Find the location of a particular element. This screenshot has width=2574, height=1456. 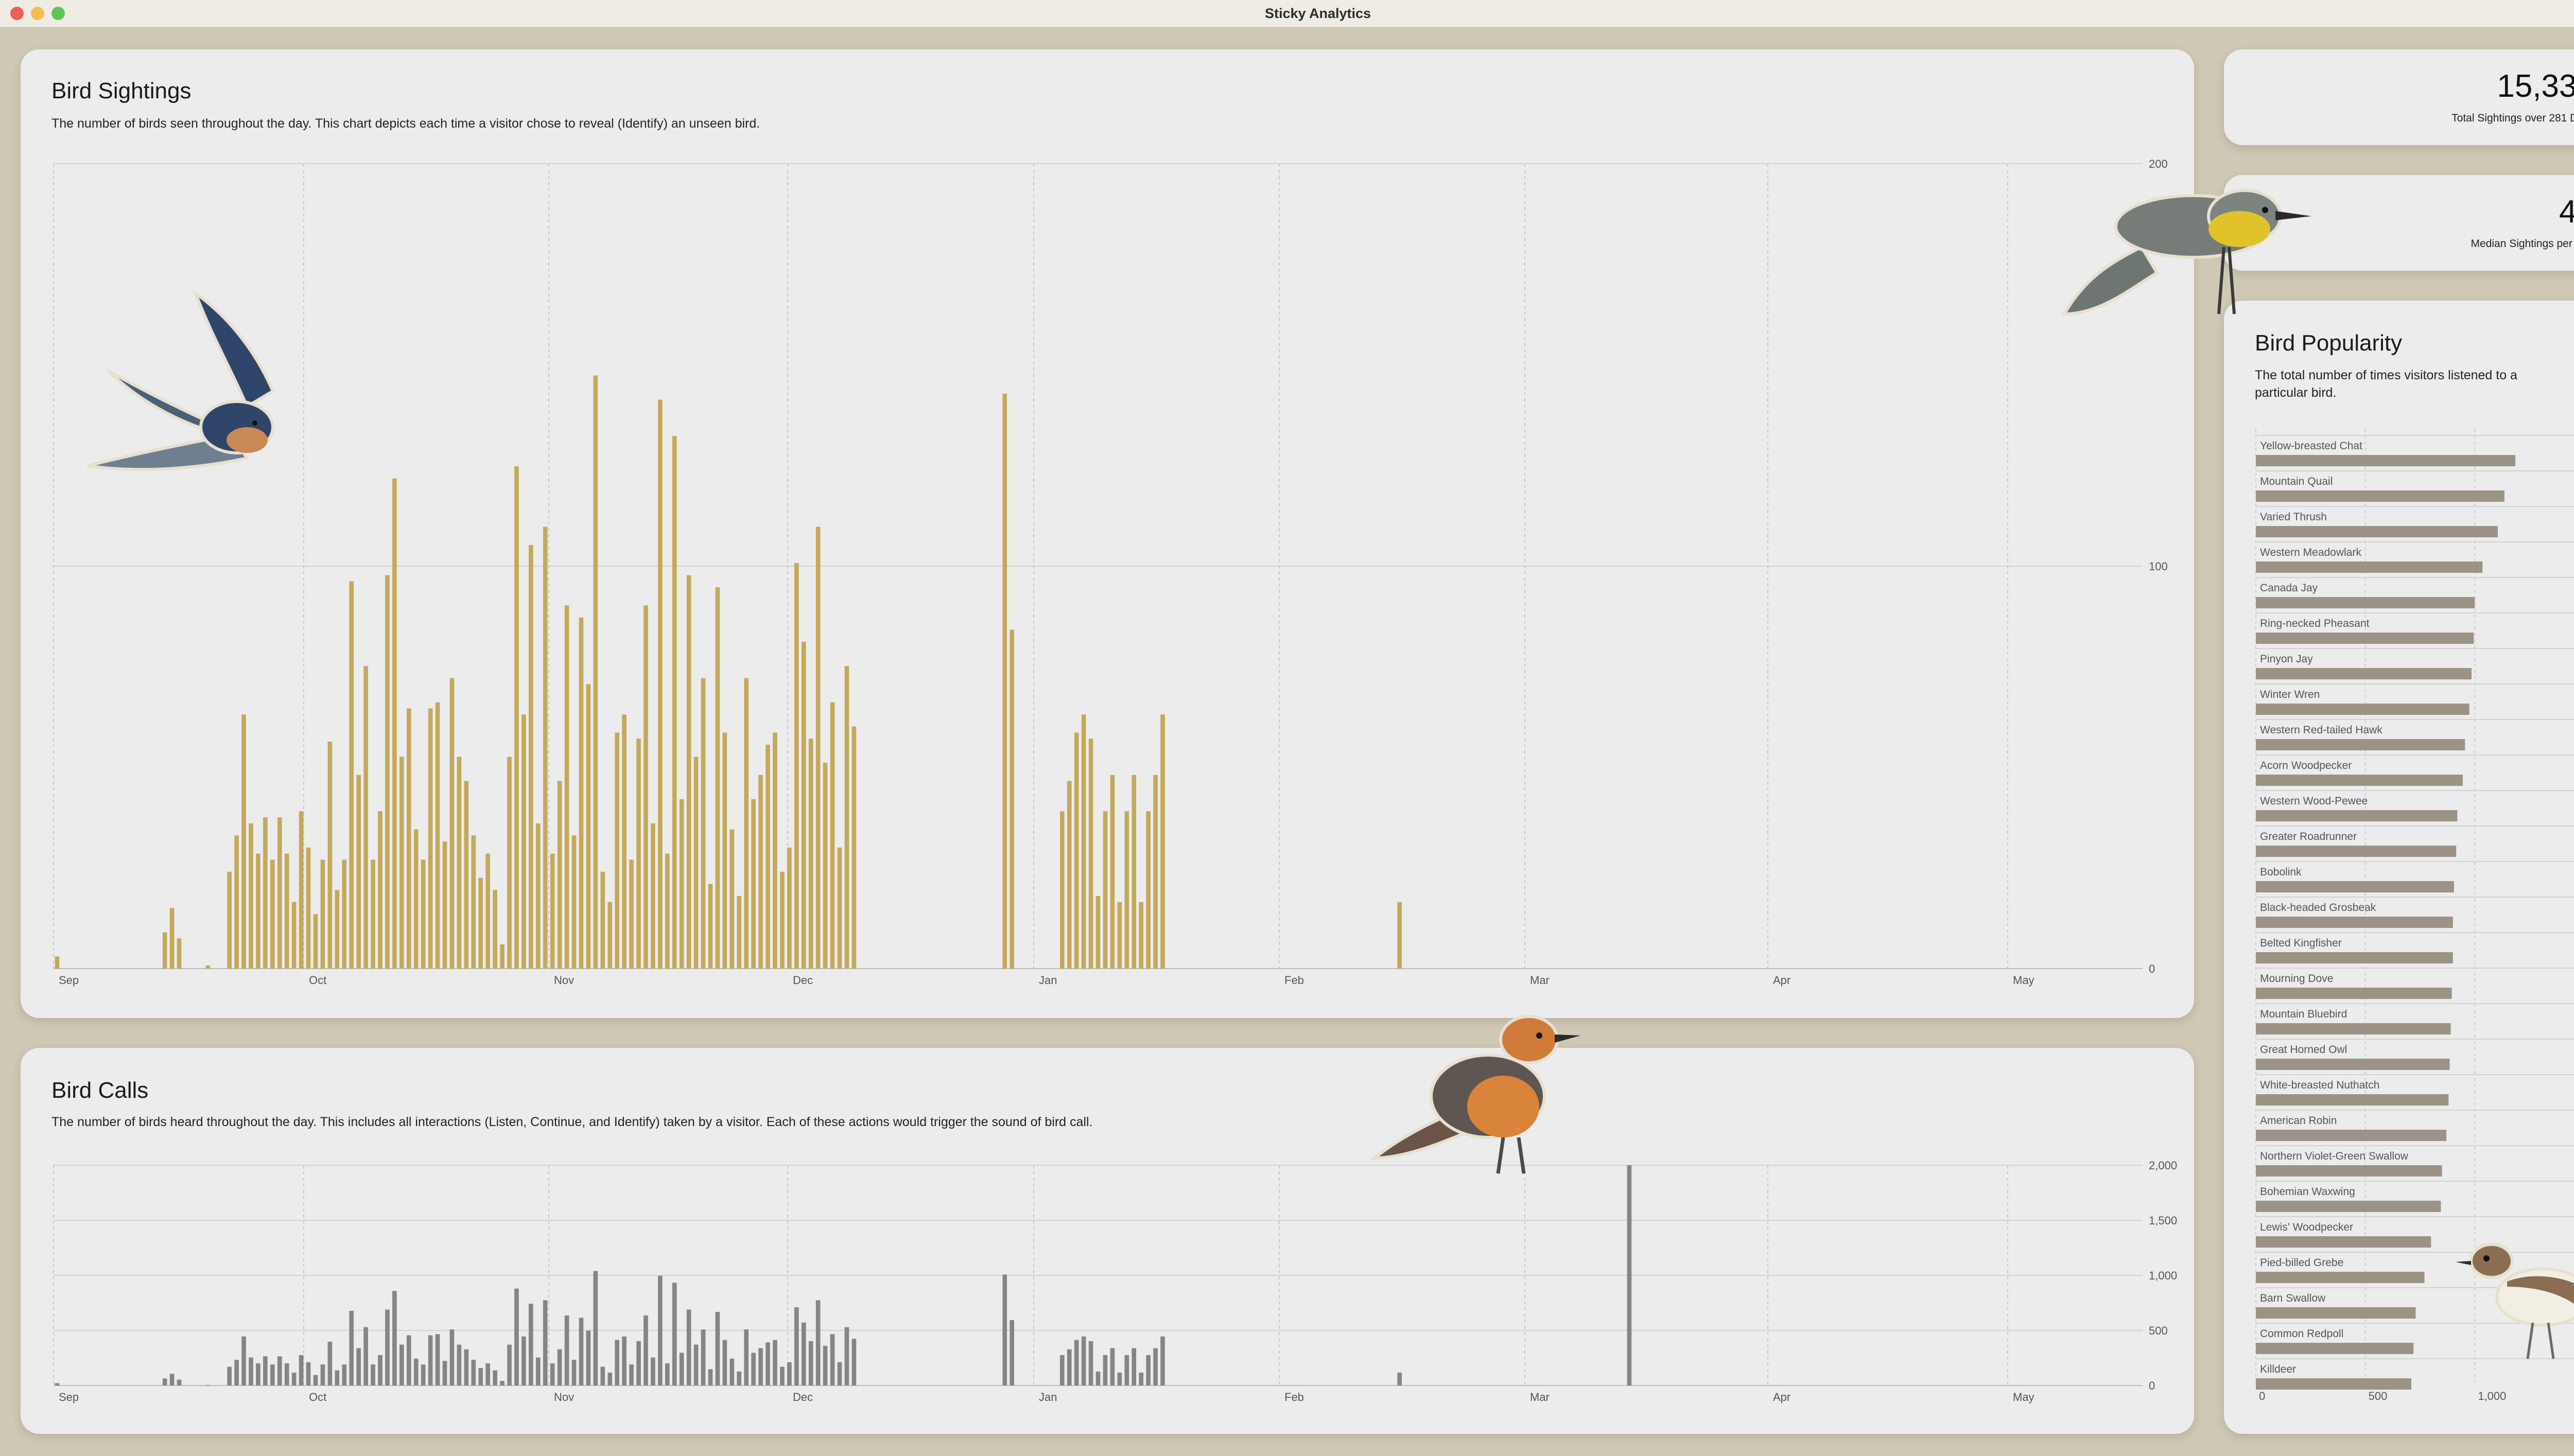

x-tick-label: Nov is located at coordinates (564, 980).